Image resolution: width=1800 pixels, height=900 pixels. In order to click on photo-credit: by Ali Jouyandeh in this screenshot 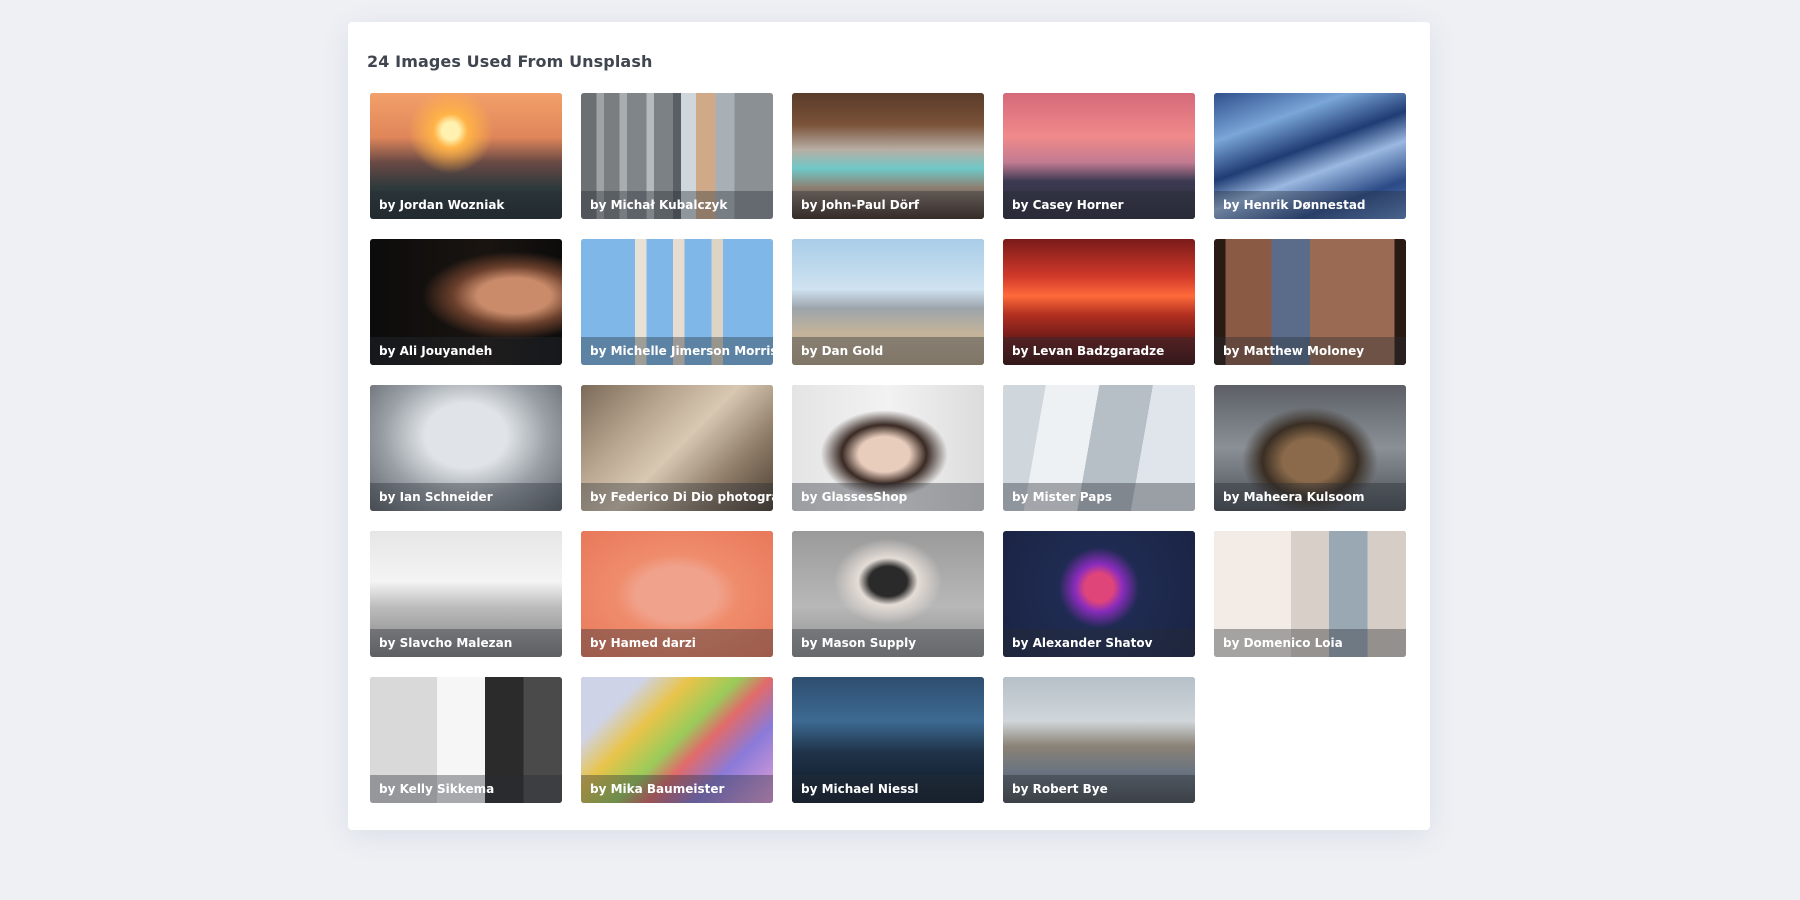, I will do `click(466, 351)`.